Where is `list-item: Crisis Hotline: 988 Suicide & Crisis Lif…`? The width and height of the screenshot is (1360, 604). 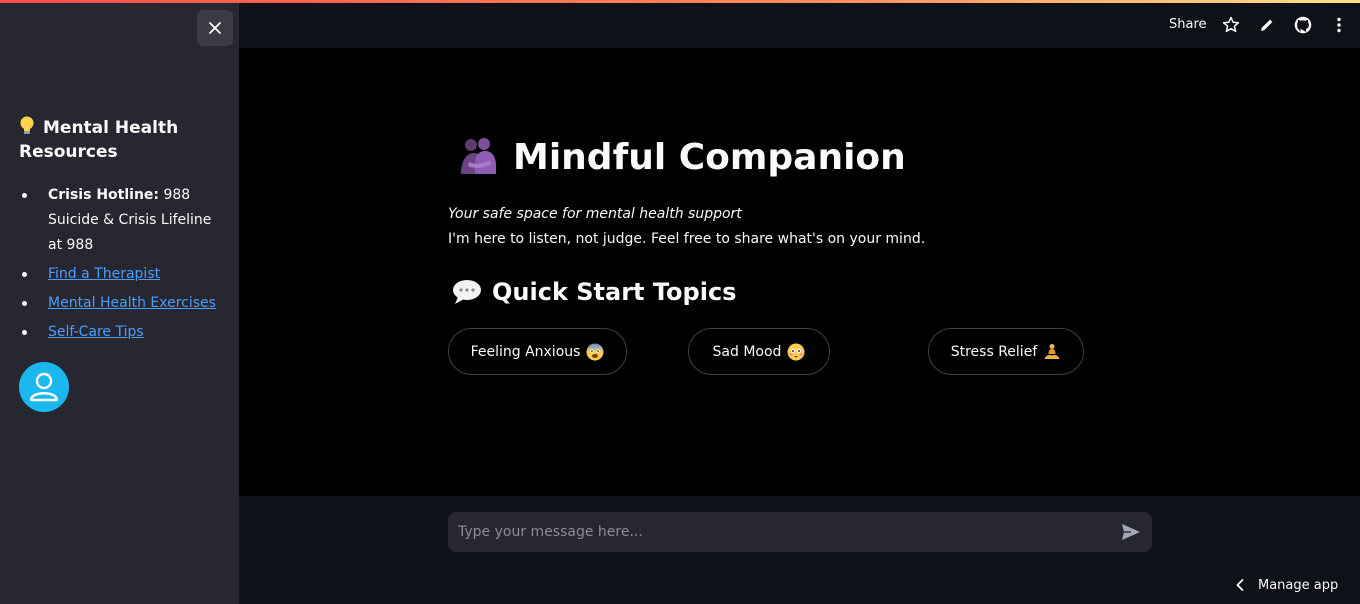 list-item: Crisis Hotline: 988 Suicide & Crisis Lif… is located at coordinates (120, 220).